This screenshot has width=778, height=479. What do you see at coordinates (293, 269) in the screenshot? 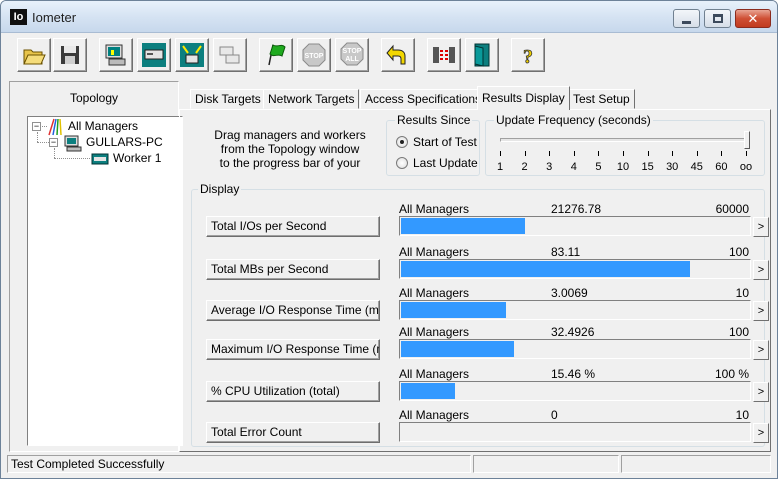
I see `metric-select-button: Total MBs per Second` at bounding box center [293, 269].